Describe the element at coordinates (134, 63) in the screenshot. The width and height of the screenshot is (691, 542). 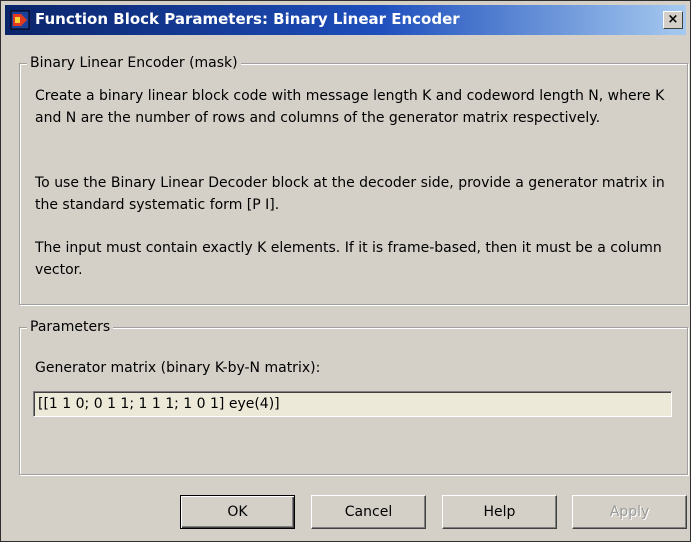
I see `description-group-legend: Binary Linear Encoder (mask)` at that location.